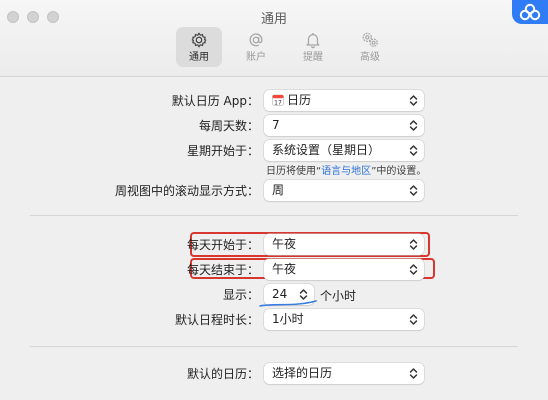 The height and width of the screenshot is (400, 548). I want to click on day-end-label: 每天结束于：, so click(222, 270).